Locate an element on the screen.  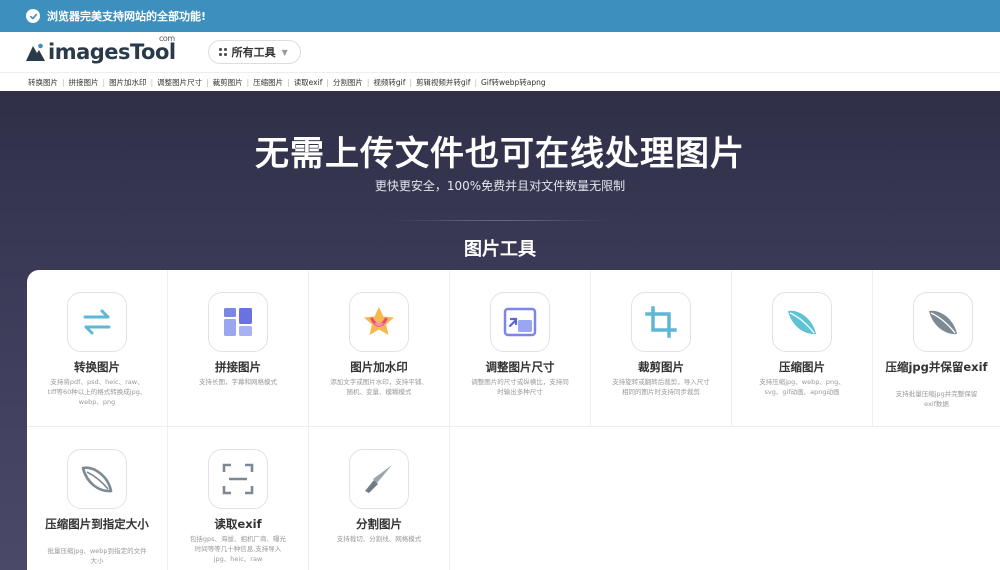
subnav-link: 分割图片 is located at coordinates (348, 82).